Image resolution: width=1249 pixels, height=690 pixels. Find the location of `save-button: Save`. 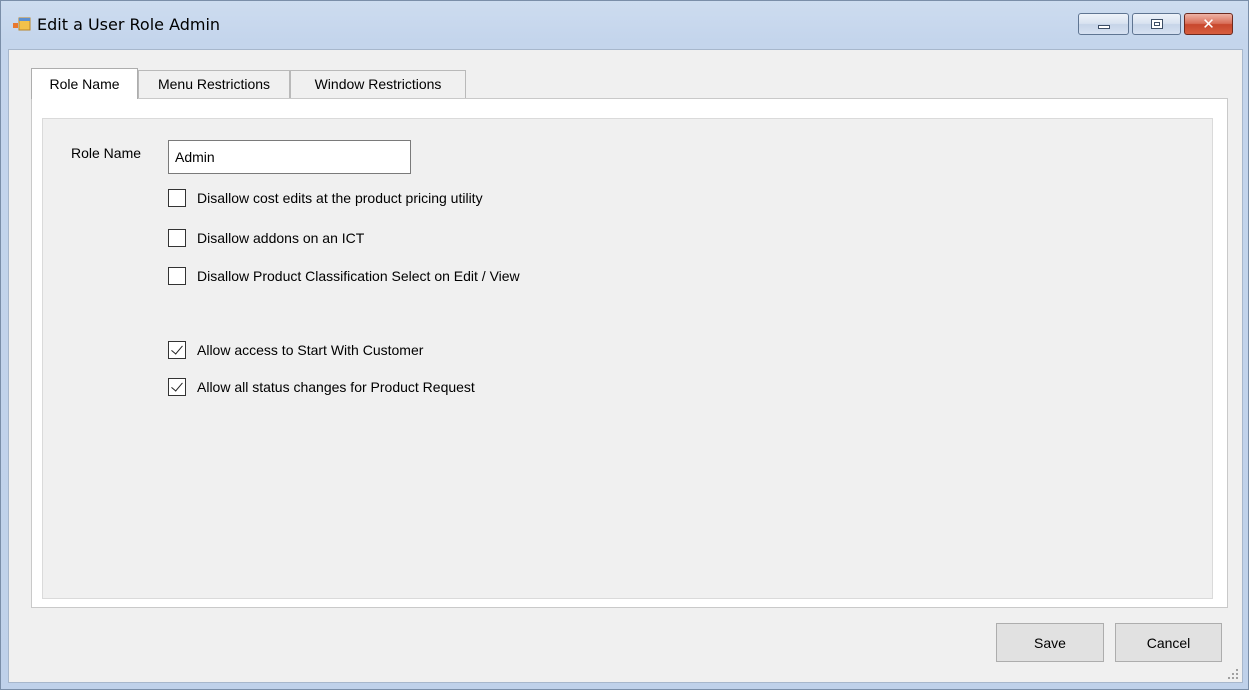

save-button: Save is located at coordinates (1050, 642).